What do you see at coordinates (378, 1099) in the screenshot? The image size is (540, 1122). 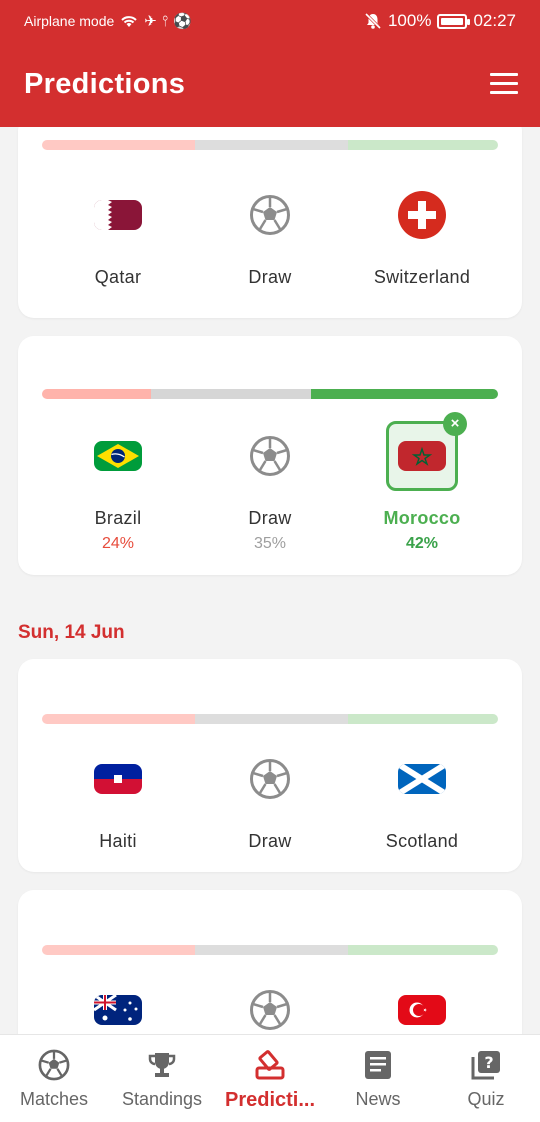 I see `nav-label: News` at bounding box center [378, 1099].